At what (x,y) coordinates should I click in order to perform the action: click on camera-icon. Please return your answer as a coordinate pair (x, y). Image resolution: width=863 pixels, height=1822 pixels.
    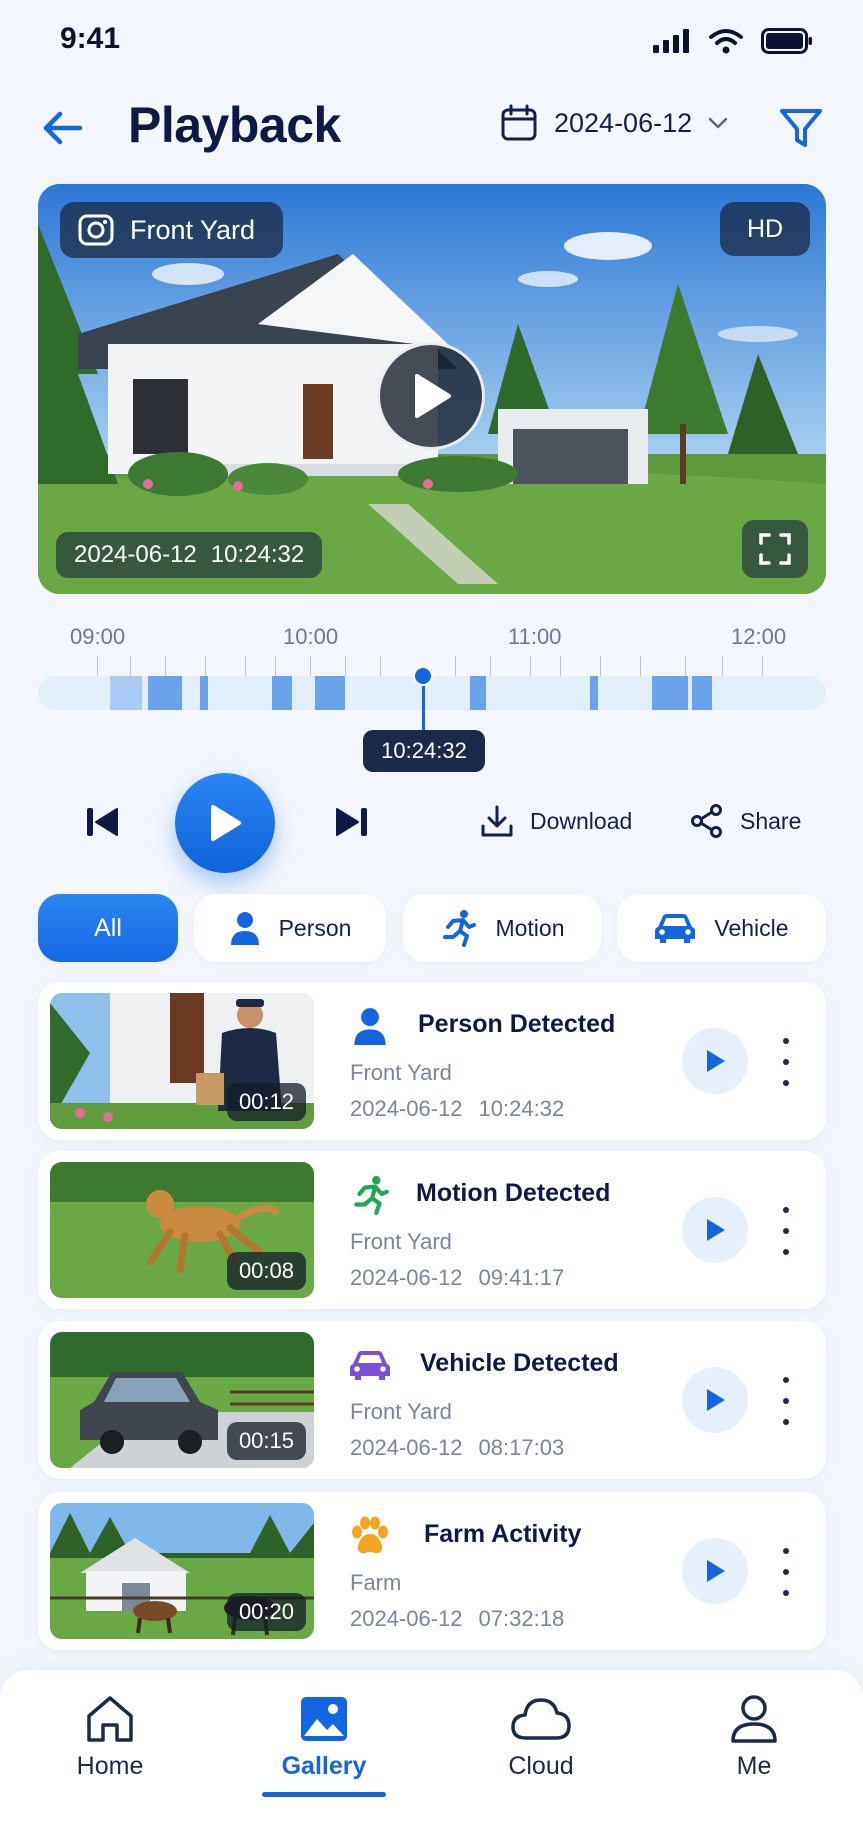
    Looking at the image, I should click on (96, 230).